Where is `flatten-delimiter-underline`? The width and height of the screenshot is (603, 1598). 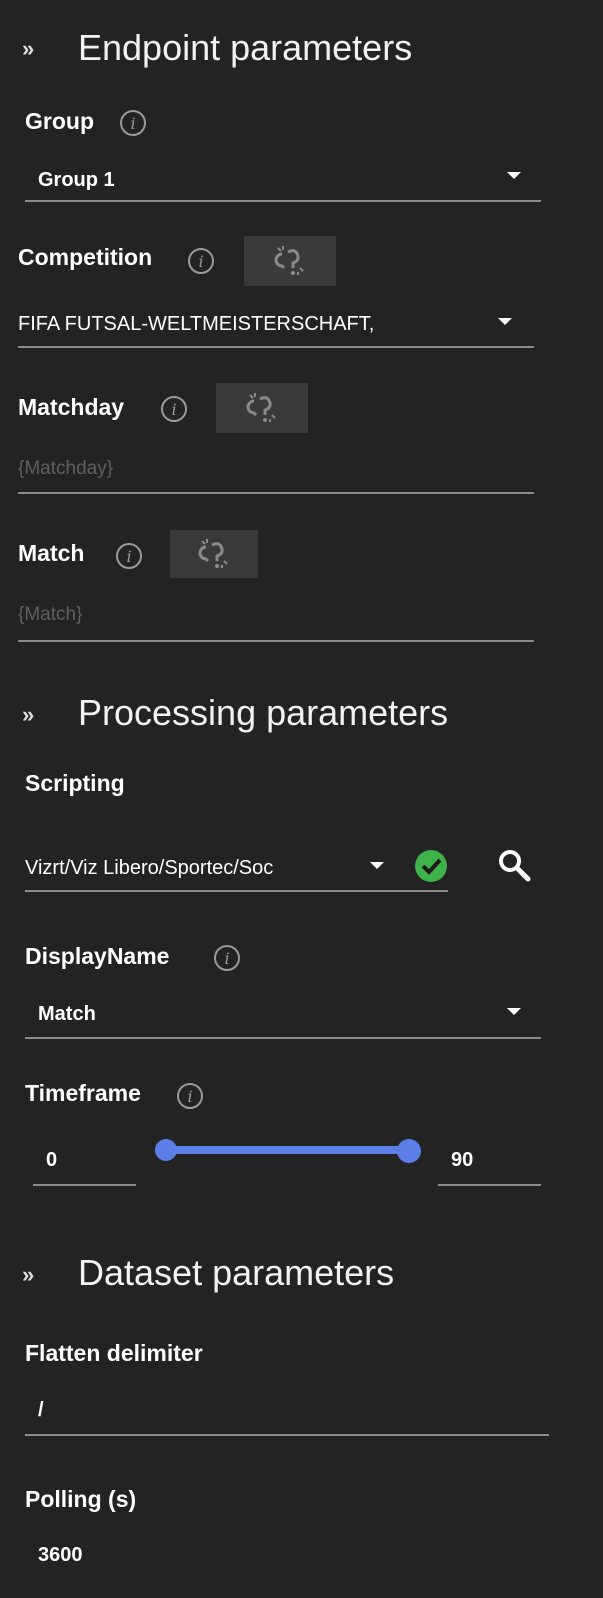
flatten-delimiter-underline is located at coordinates (287, 1435).